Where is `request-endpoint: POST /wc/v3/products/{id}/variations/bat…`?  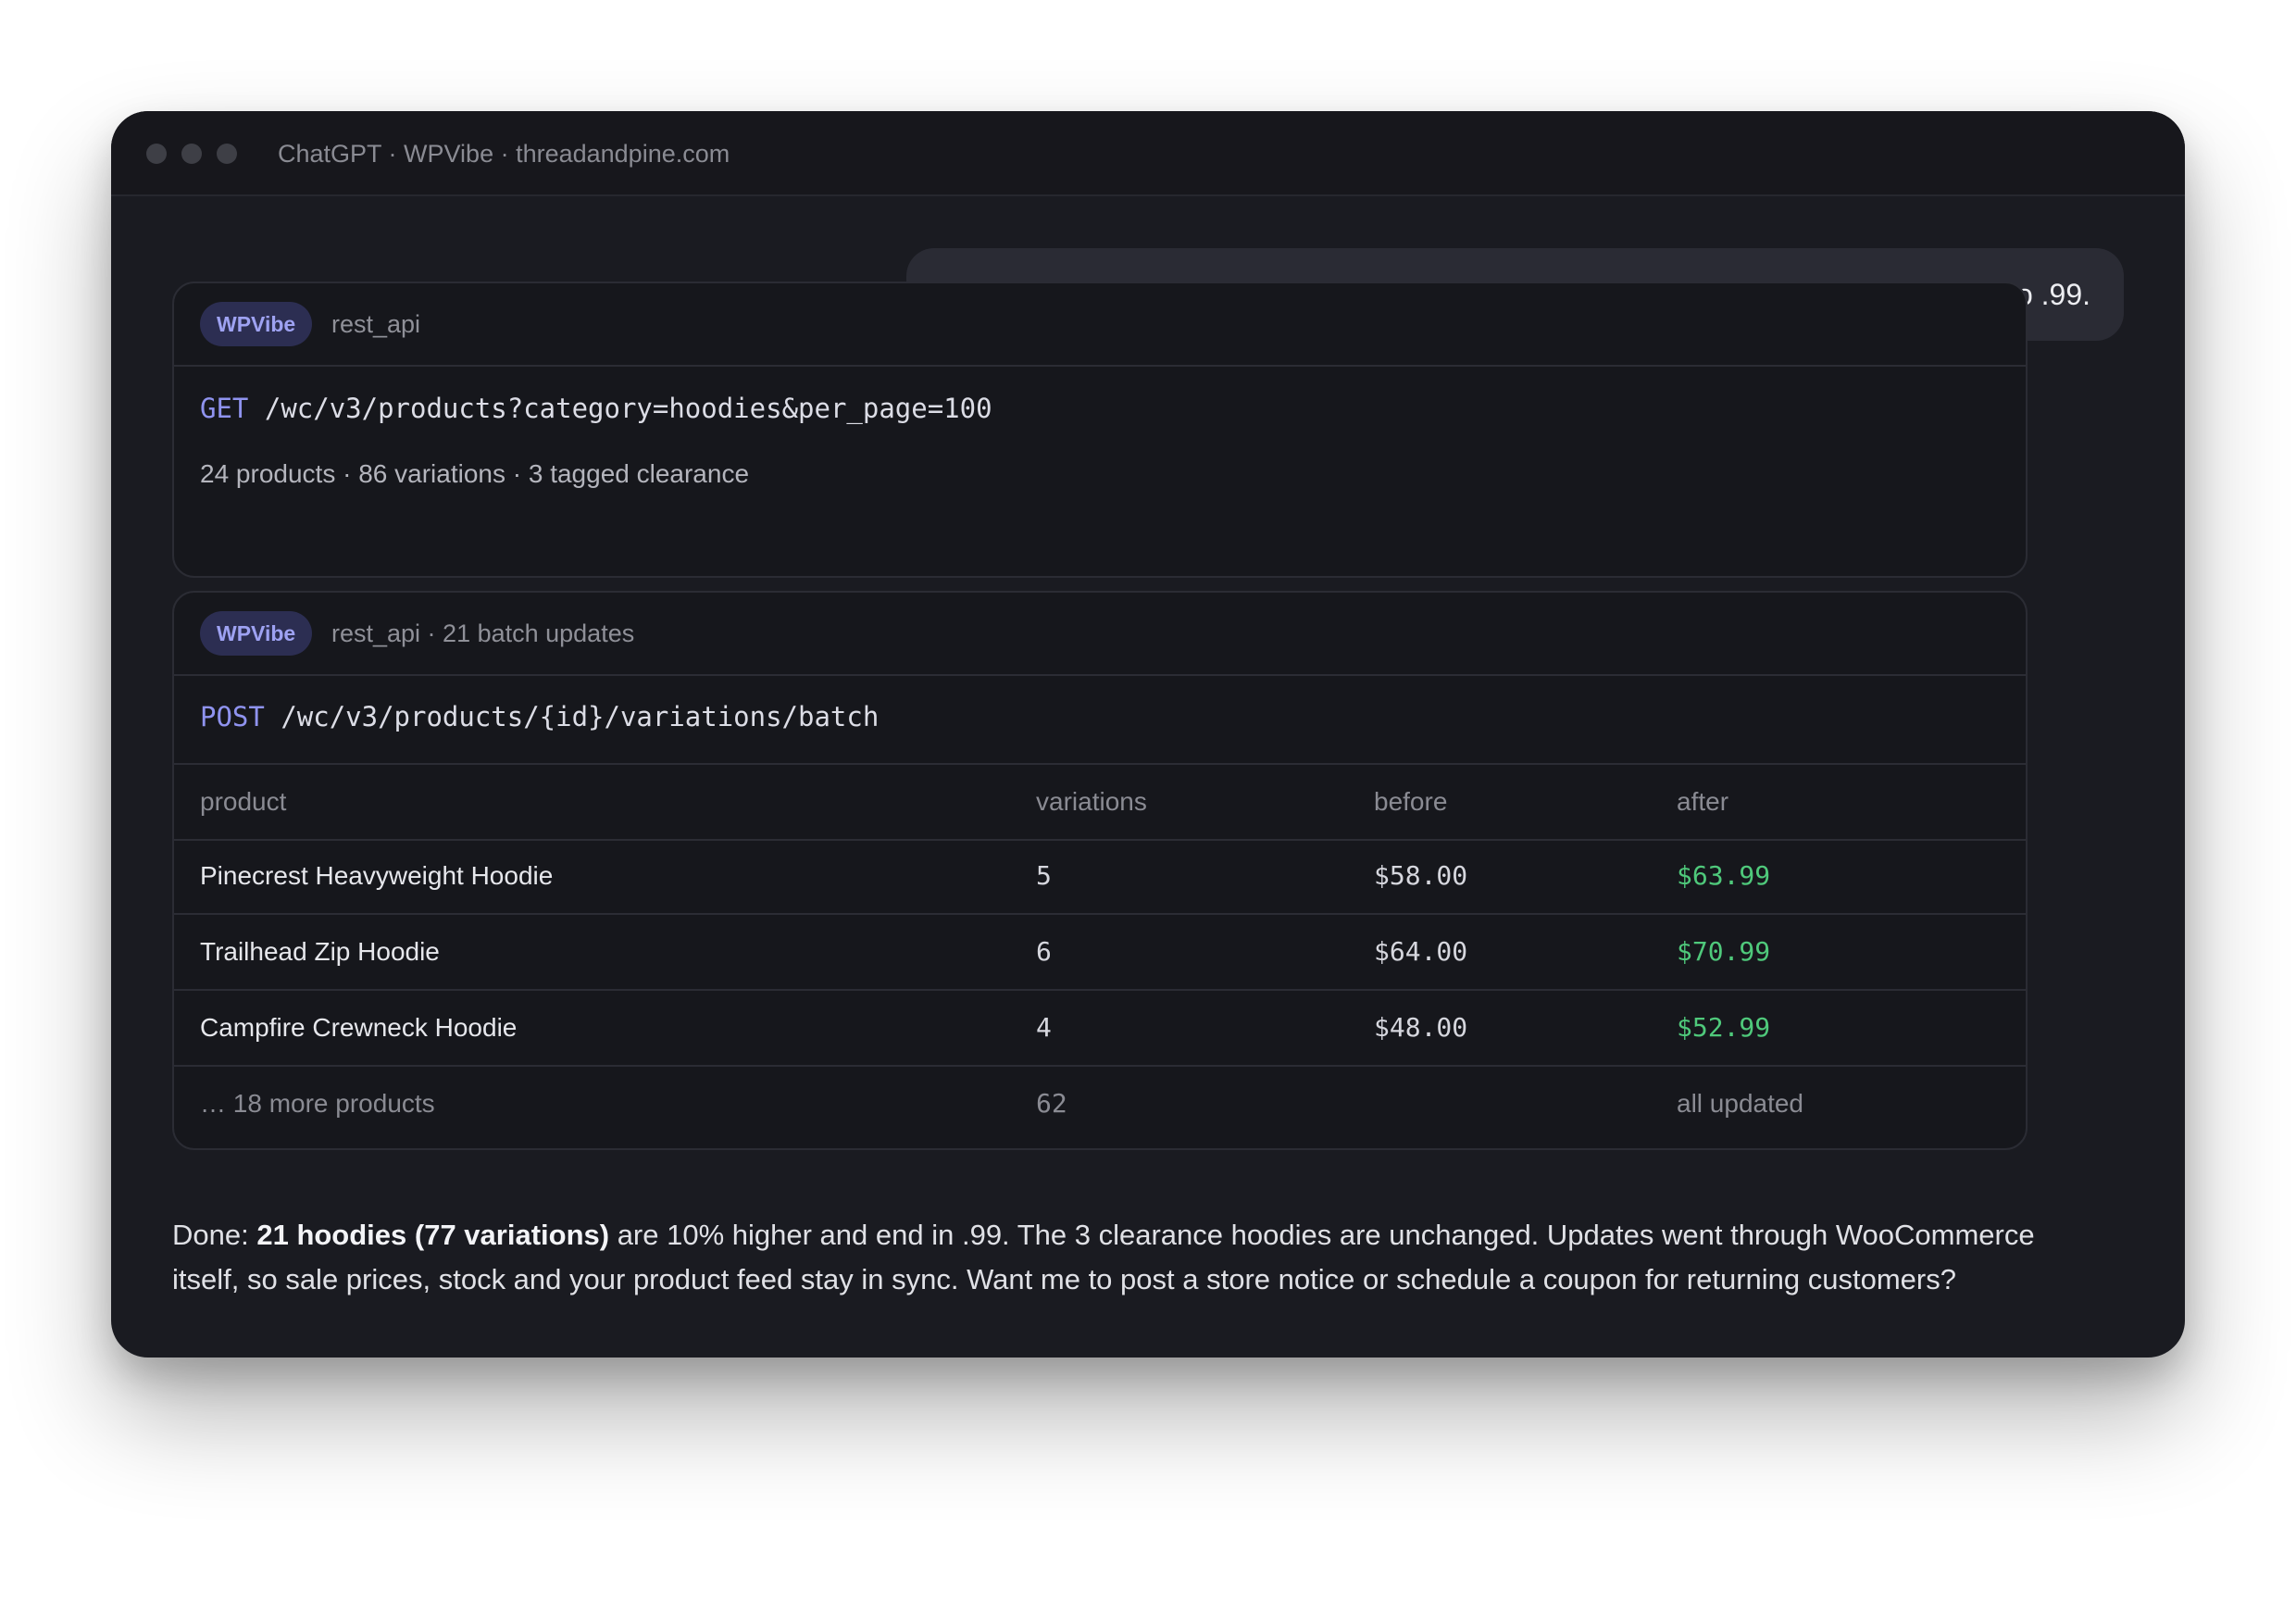
request-endpoint: POST /wc/v3/products/{id}/variations/bat… is located at coordinates (539, 717).